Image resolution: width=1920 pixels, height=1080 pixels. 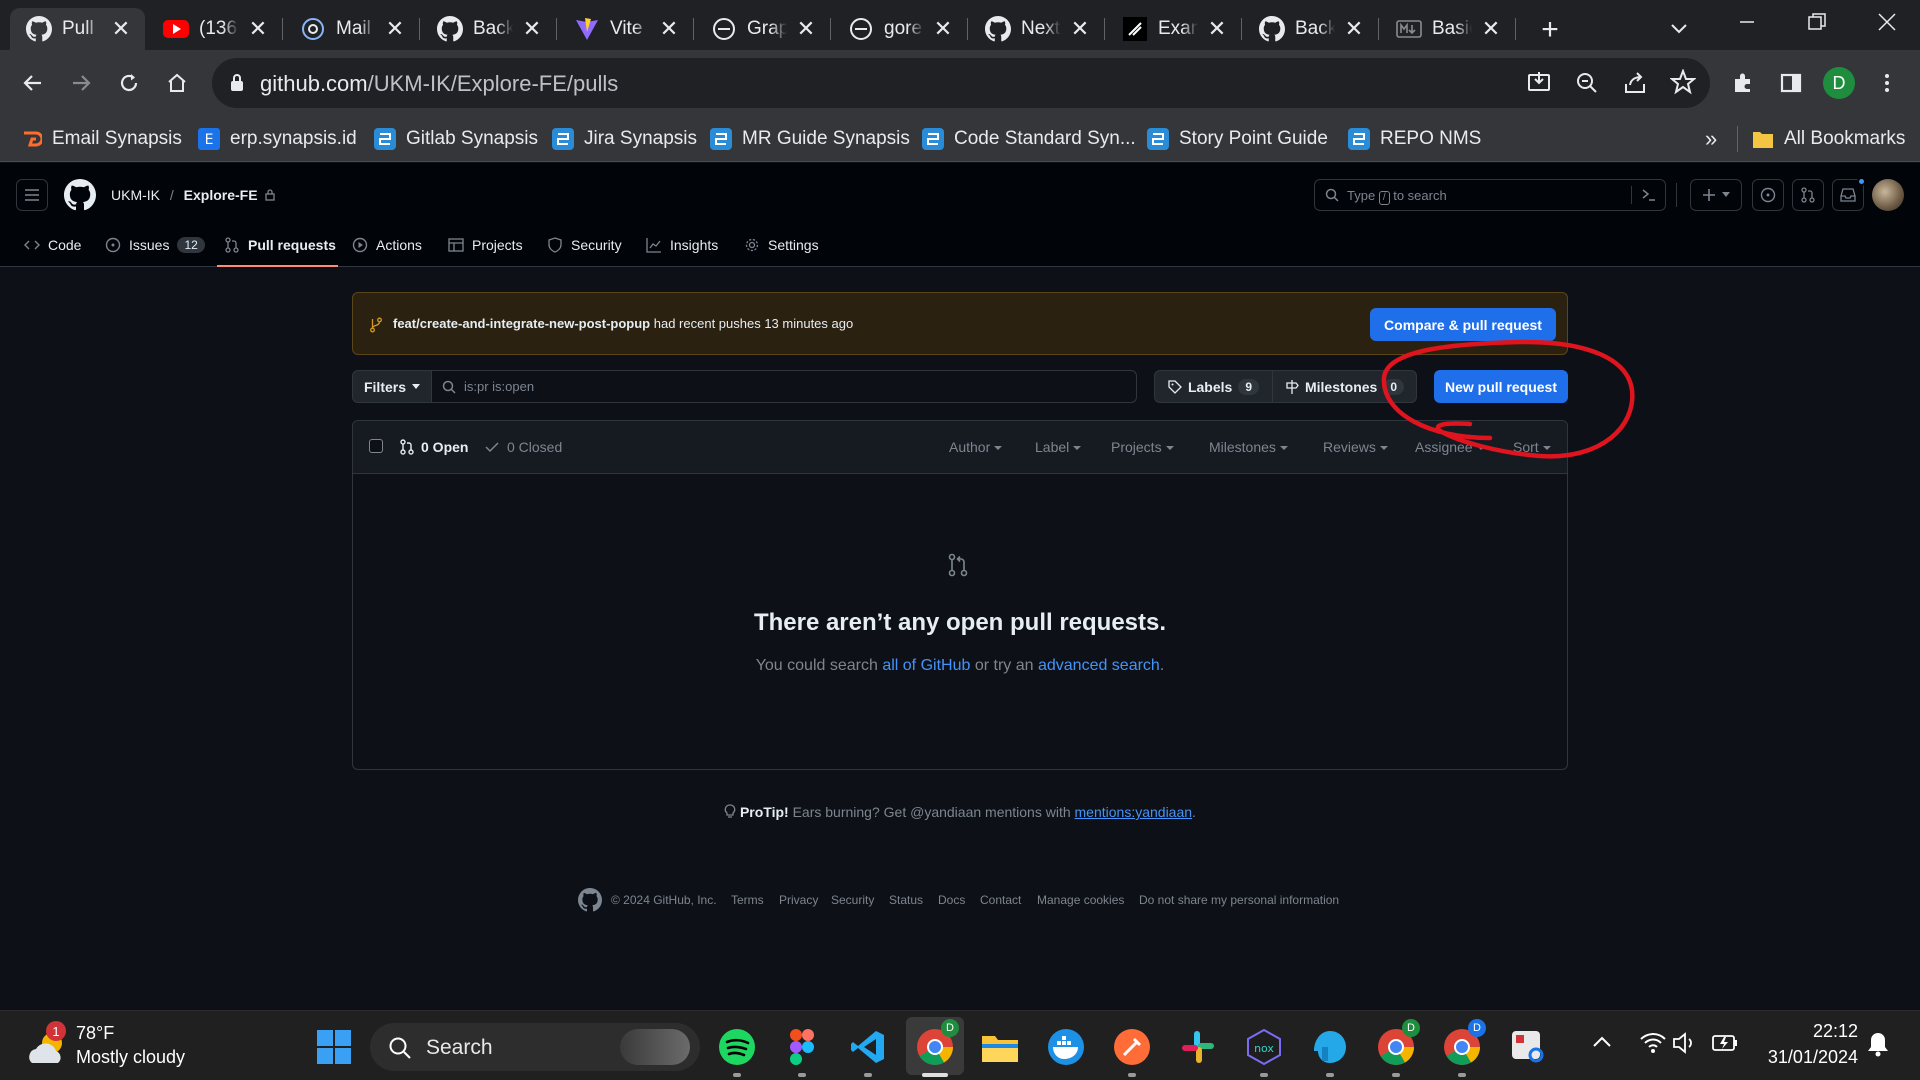 What do you see at coordinates (1602, 1042) in the screenshot?
I see `show-hidden-icons-chevron-icon` at bounding box center [1602, 1042].